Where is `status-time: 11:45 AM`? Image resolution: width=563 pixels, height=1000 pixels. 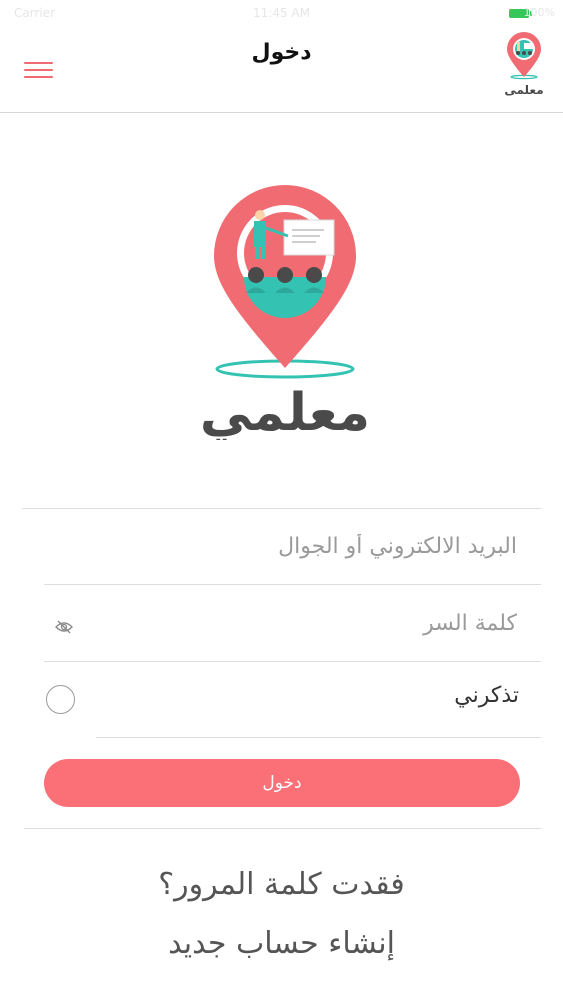
status-time: 11:45 AM is located at coordinates (281, 13).